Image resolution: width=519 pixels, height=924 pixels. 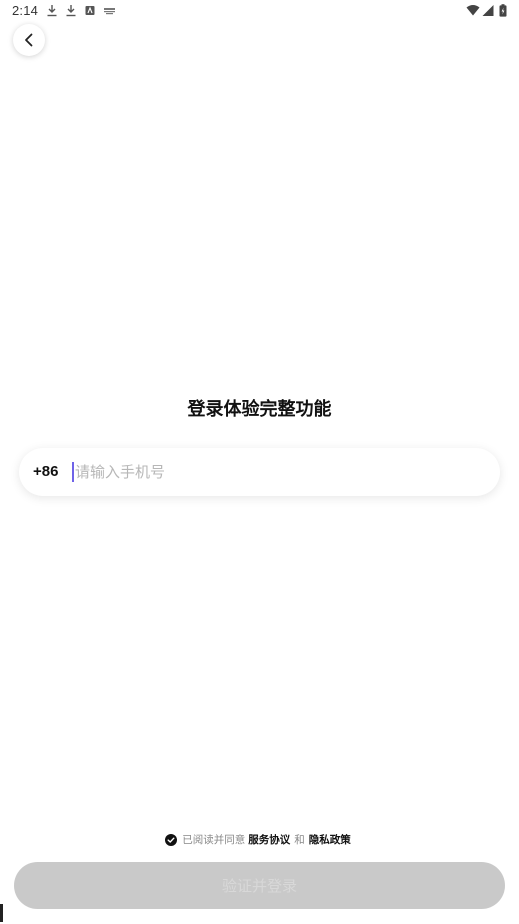 I want to click on chevron-left-icon, so click(x=29, y=40).